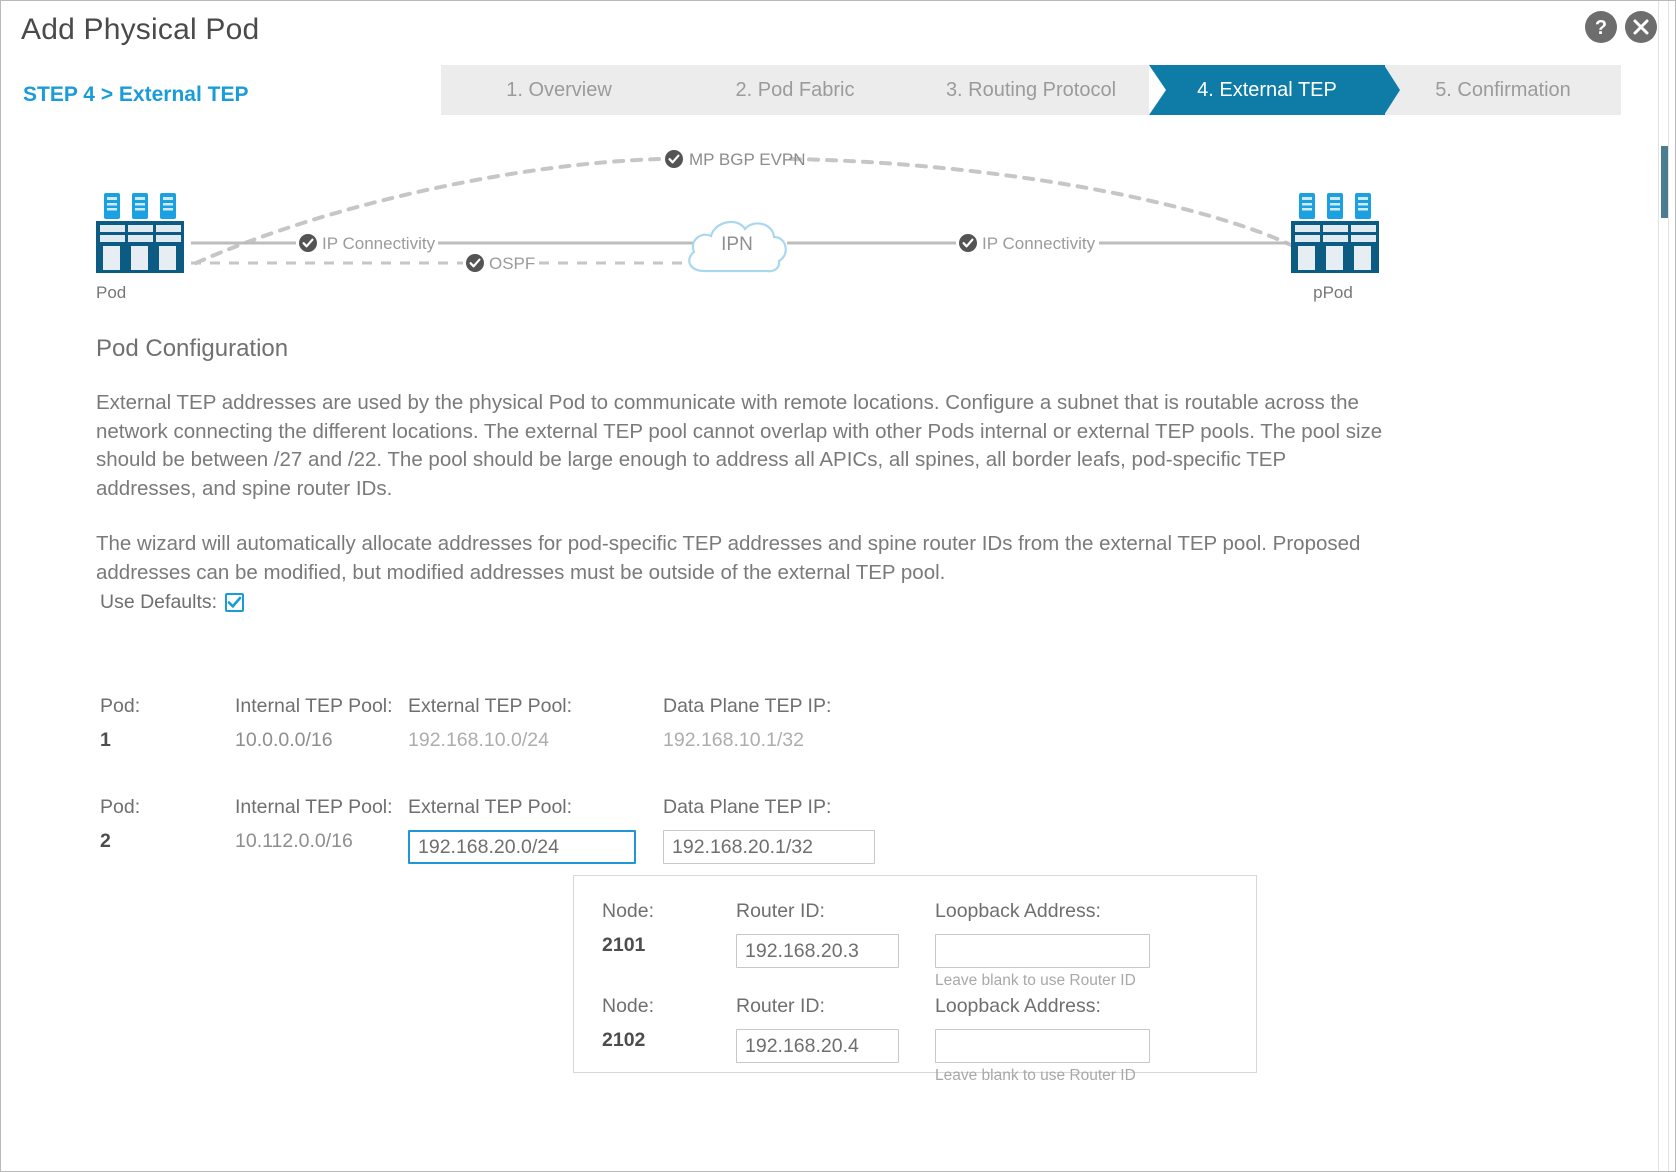 The width and height of the screenshot is (1676, 1172). Describe the element at coordinates (512, 263) in the screenshot. I see `link-label-ospf: OSPF` at that location.